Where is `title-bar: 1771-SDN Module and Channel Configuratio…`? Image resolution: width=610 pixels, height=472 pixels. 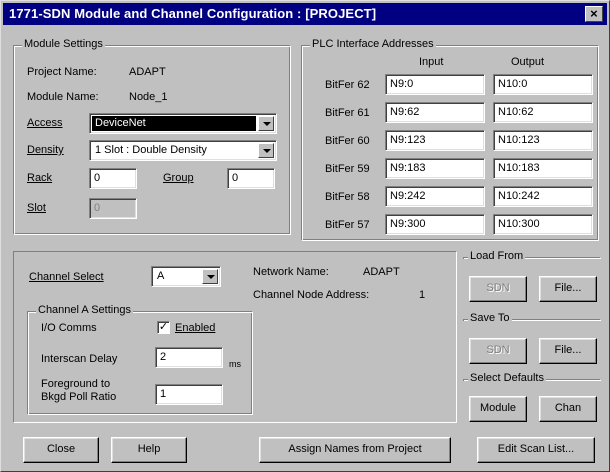
title-bar: 1771-SDN Module and Channel Configuratio… is located at coordinates (305, 14).